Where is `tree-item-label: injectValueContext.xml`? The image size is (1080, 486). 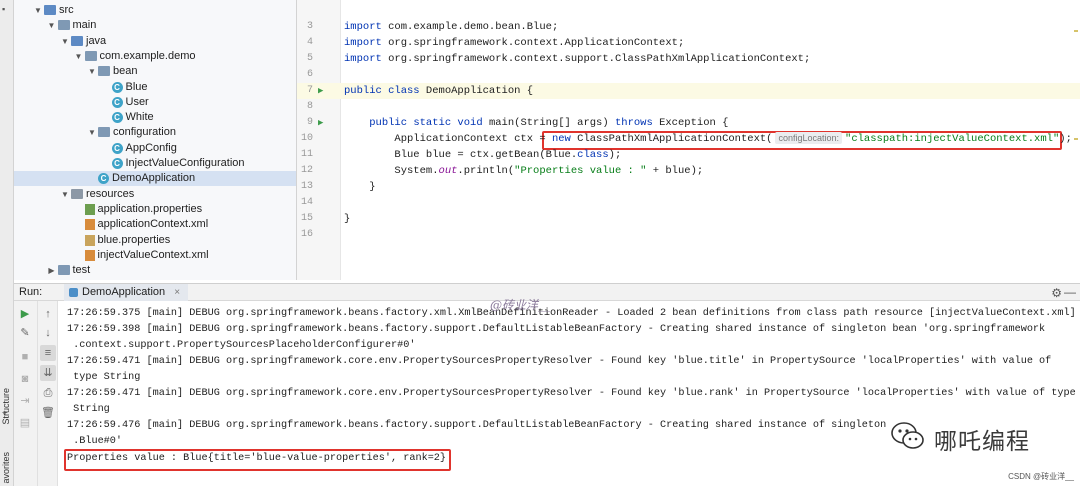
tree-item-label: injectValueContext.xml is located at coordinates (153, 254).